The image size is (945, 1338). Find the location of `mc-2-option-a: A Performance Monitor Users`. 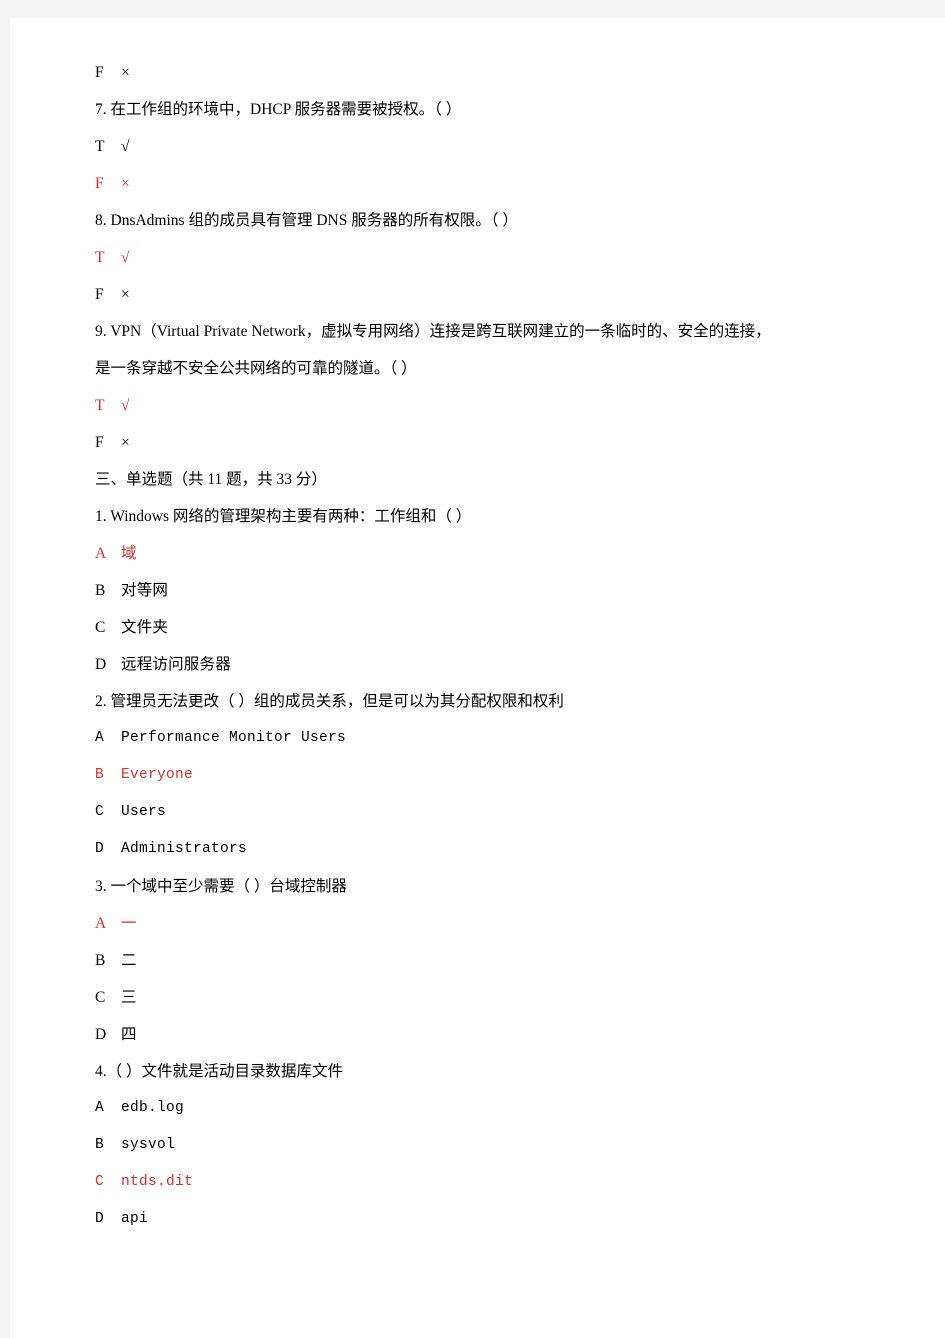

mc-2-option-a: A Performance Monitor Users is located at coordinates (495, 738).